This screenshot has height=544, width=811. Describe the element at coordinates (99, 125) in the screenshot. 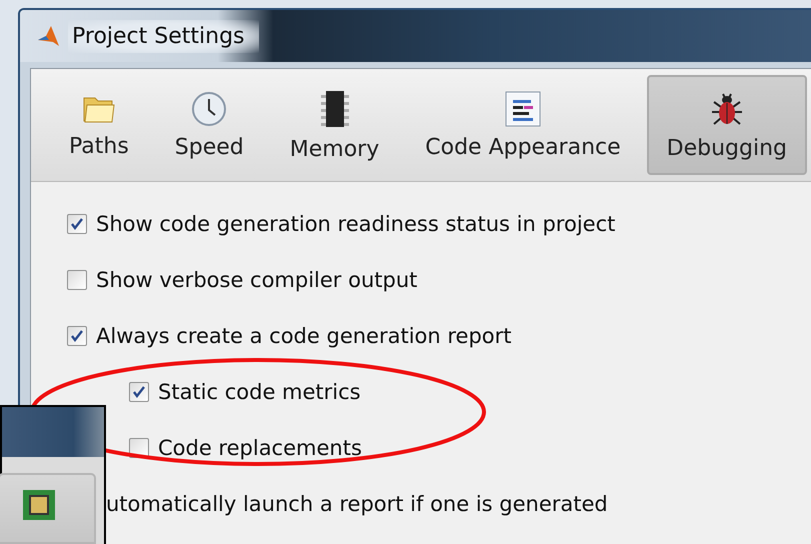

I see `toolbar-tab: Paths` at that location.